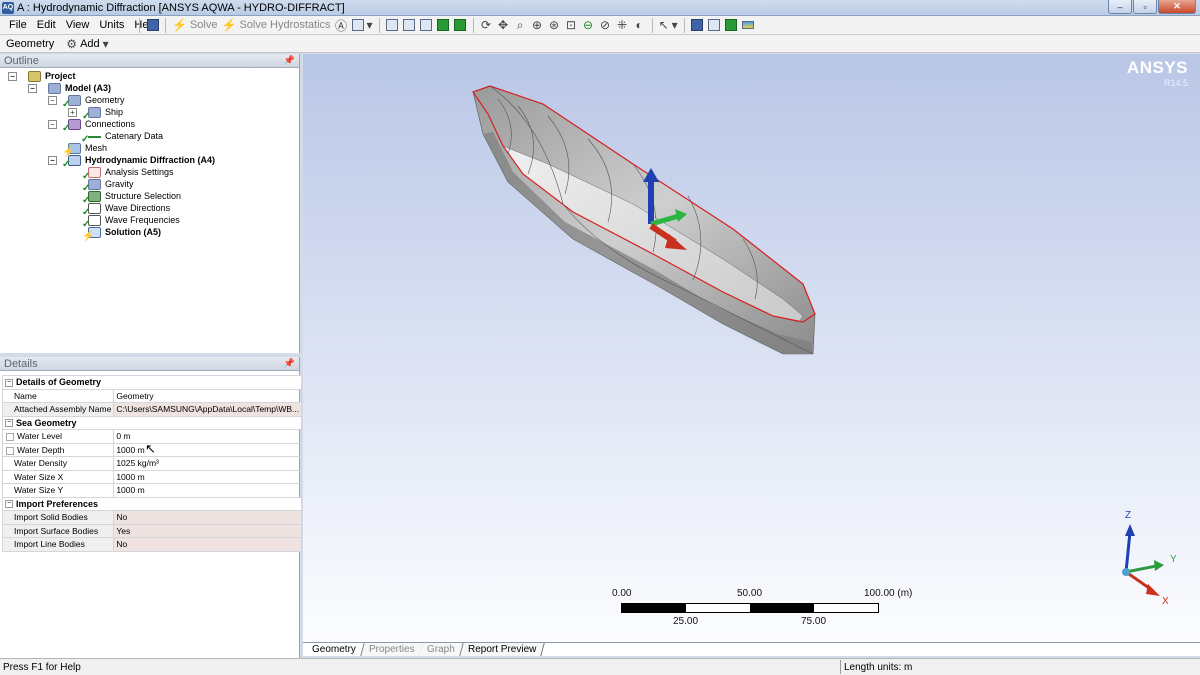  Describe the element at coordinates (460, 25) in the screenshot. I see `green-box-2-button` at that location.